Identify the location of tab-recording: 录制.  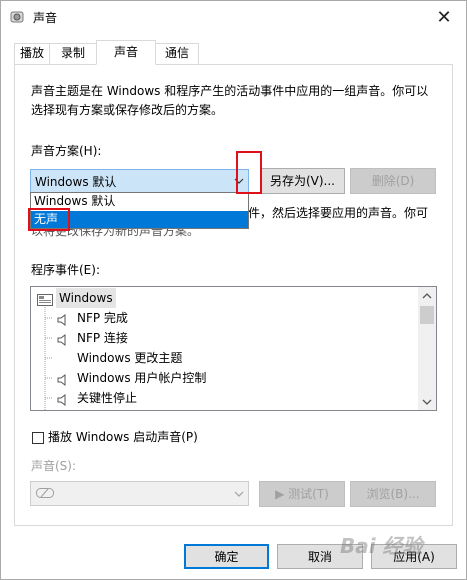
(73, 53).